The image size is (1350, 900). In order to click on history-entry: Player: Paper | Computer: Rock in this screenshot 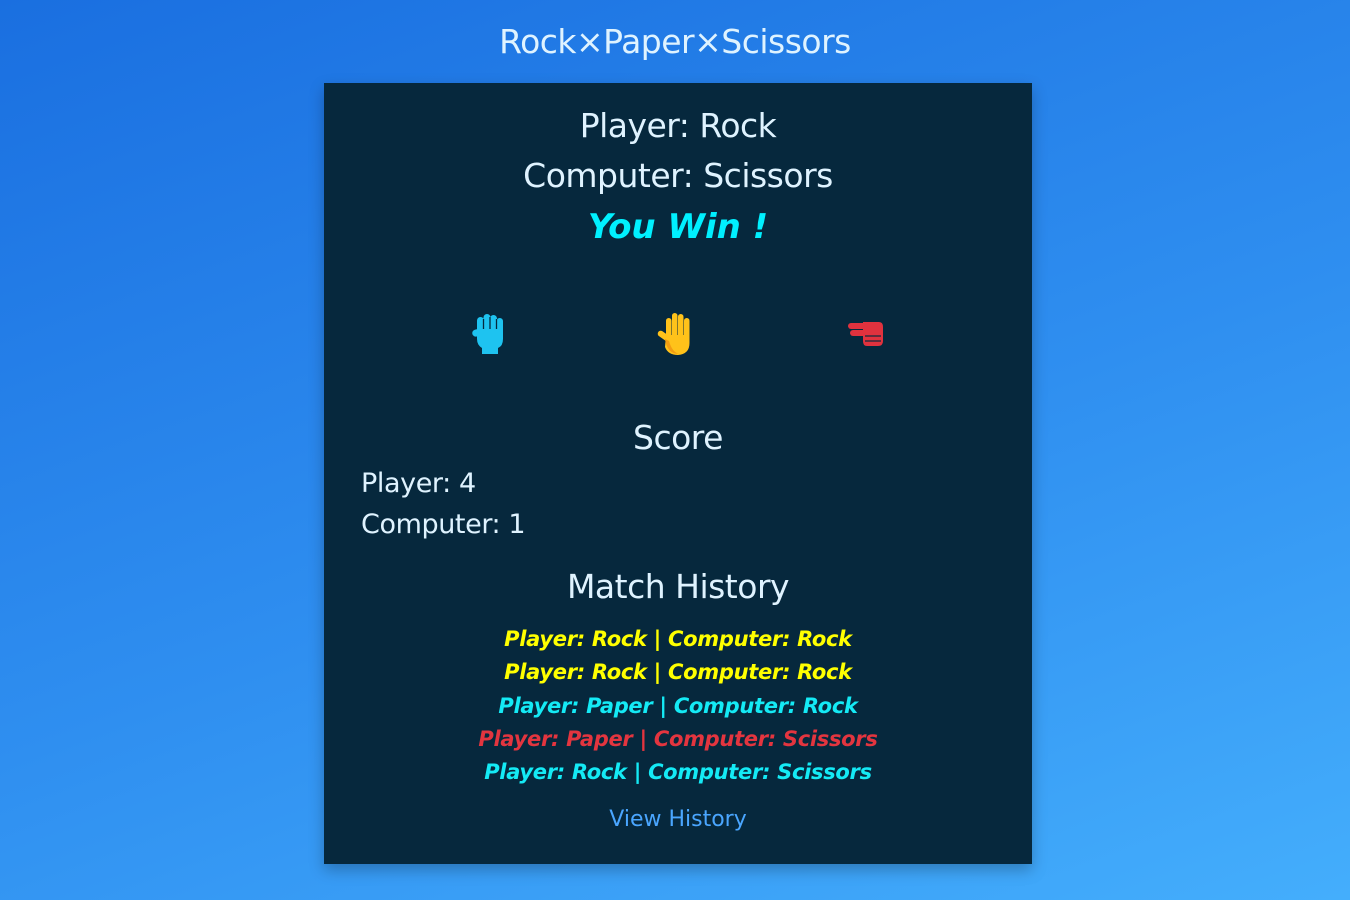, I will do `click(678, 705)`.